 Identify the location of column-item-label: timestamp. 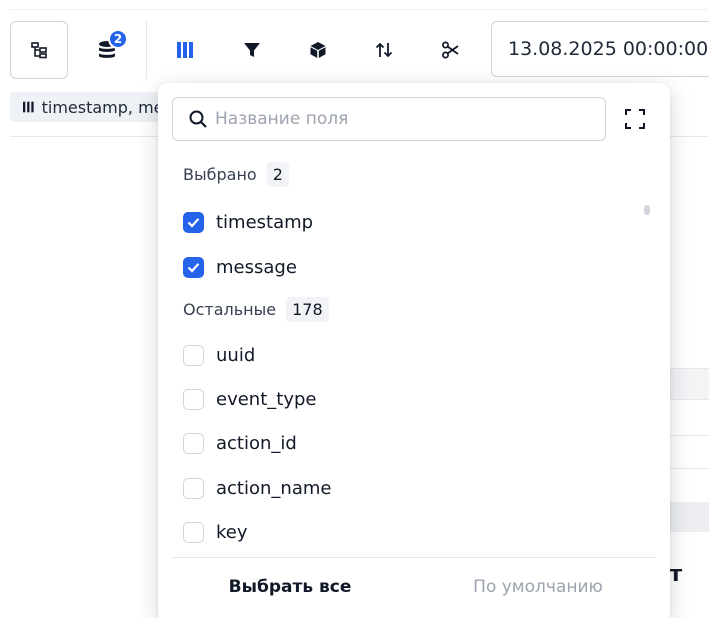
(265, 222).